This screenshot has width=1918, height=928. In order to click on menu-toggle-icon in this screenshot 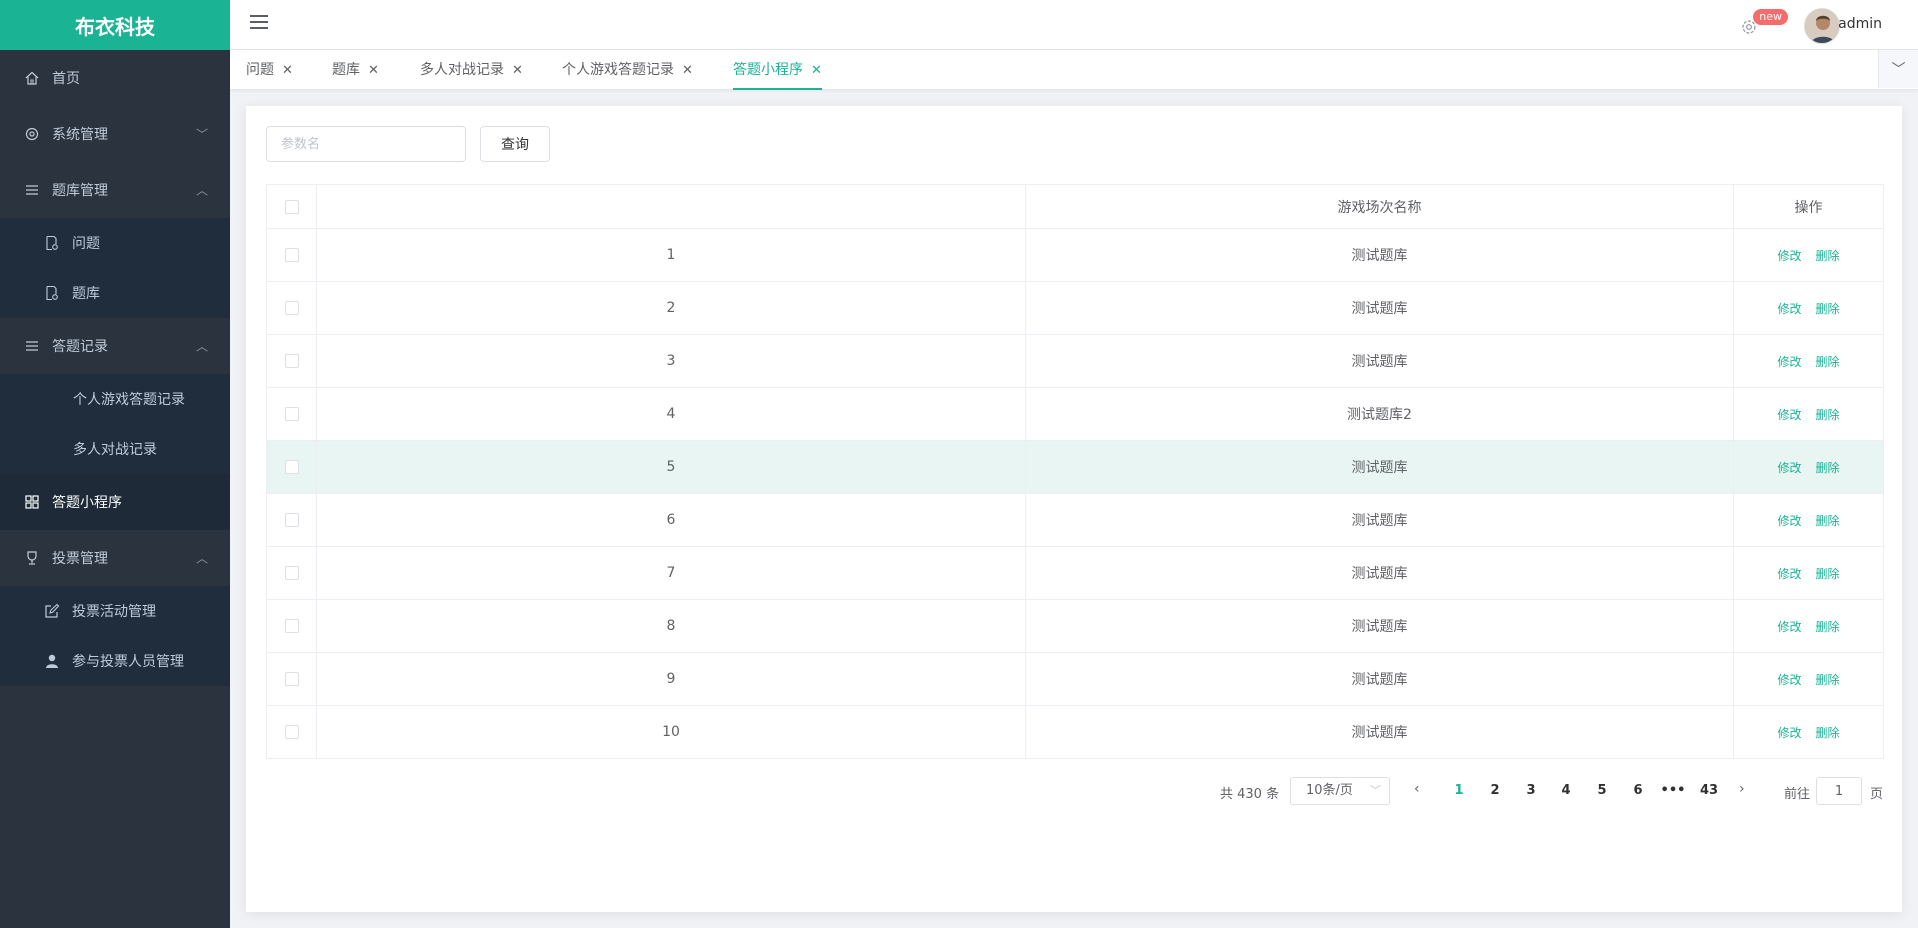, I will do `click(259, 24)`.